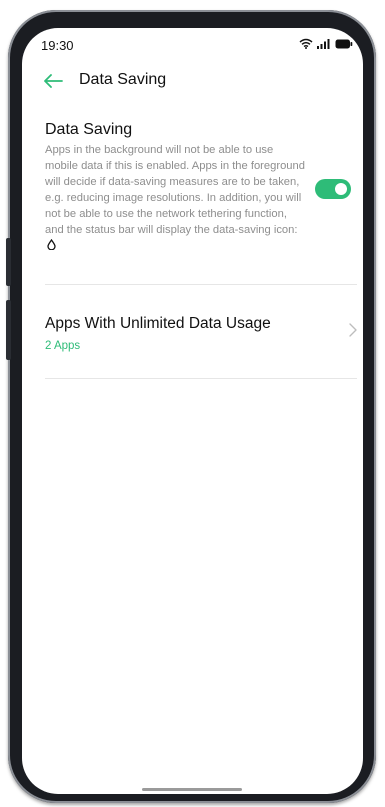 The width and height of the screenshot is (385, 807). I want to click on status-icons, so click(326, 43).